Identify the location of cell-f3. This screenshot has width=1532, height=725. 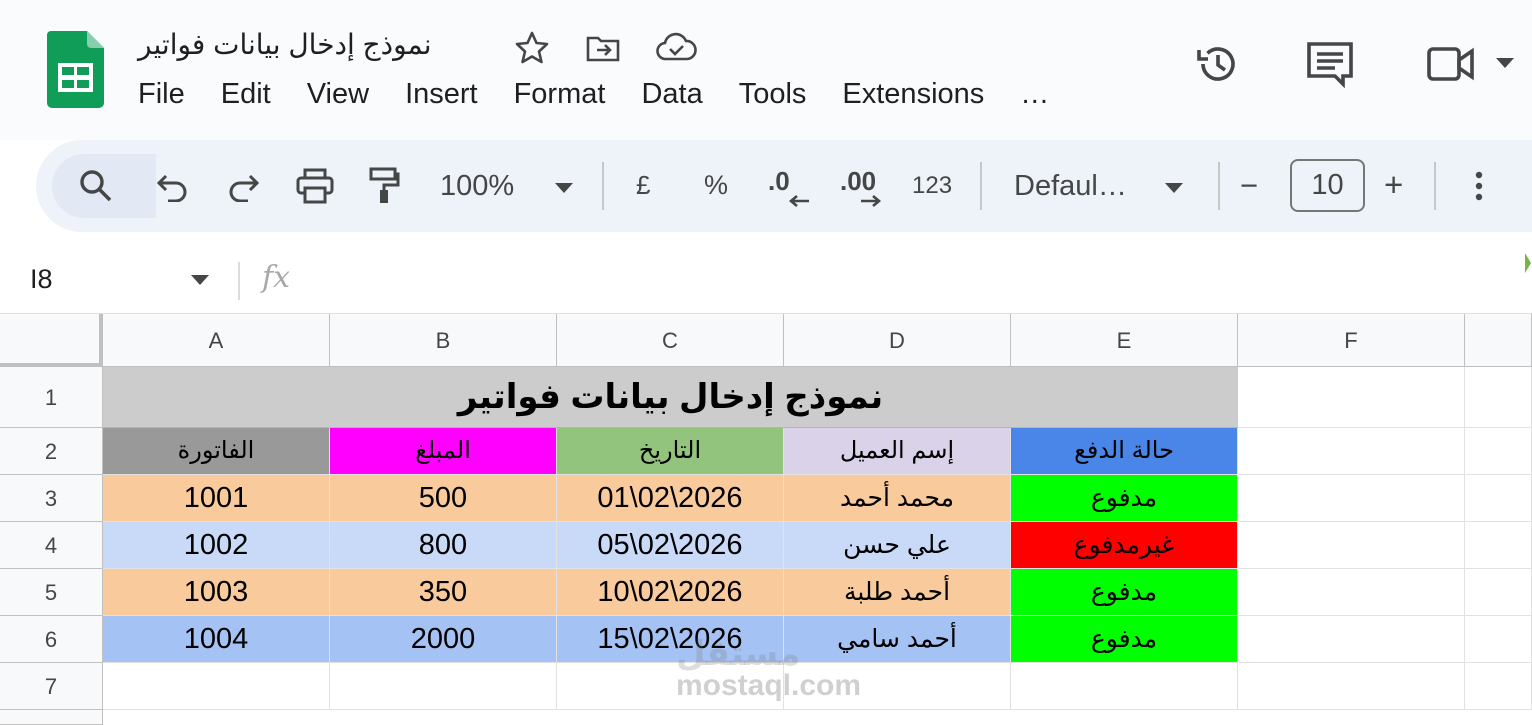
(1351, 498).